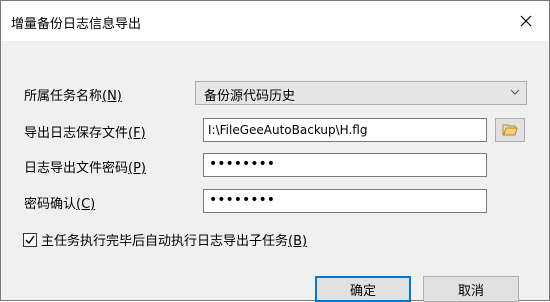  I want to click on folder-icon, so click(510, 130).